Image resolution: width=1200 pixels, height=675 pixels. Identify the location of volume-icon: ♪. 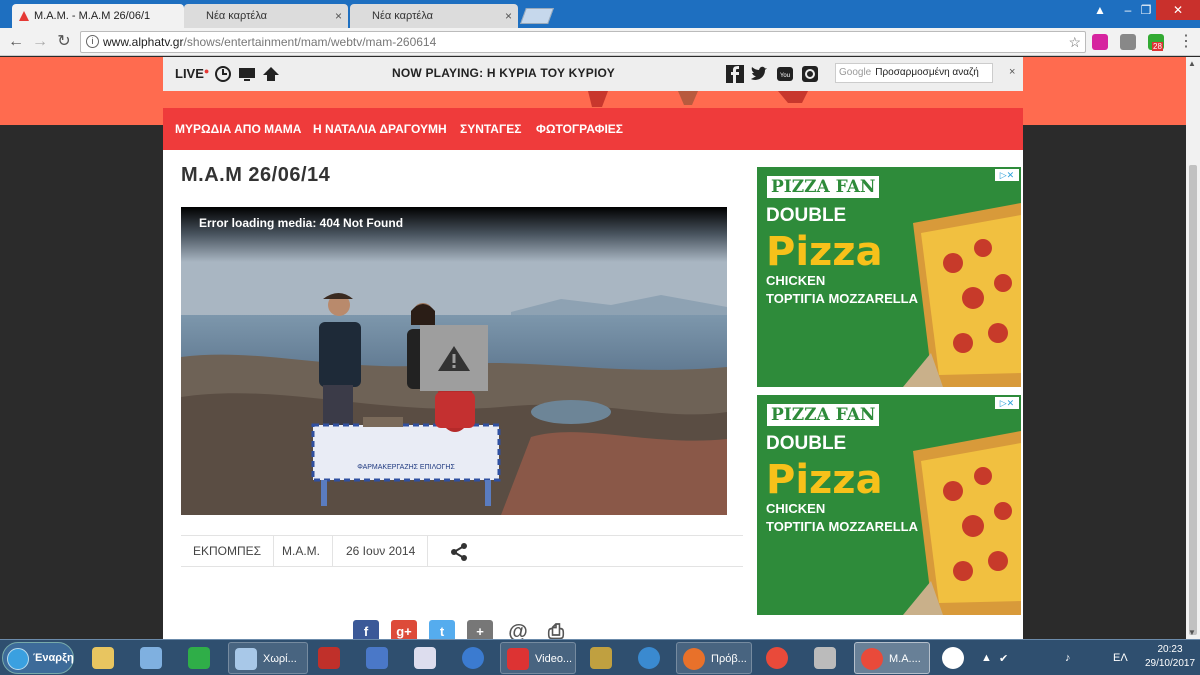
(1068, 658).